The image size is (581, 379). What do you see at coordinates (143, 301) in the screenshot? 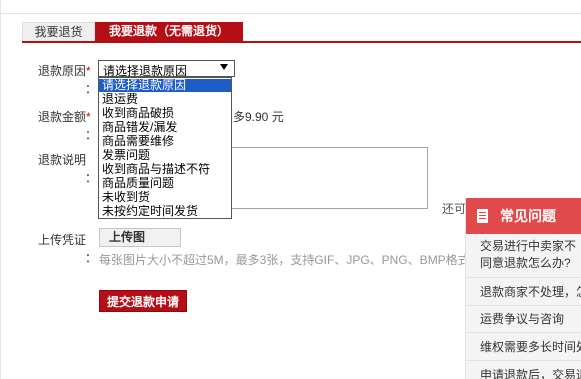
I see `submit-refund-button: 提交退款申请` at bounding box center [143, 301].